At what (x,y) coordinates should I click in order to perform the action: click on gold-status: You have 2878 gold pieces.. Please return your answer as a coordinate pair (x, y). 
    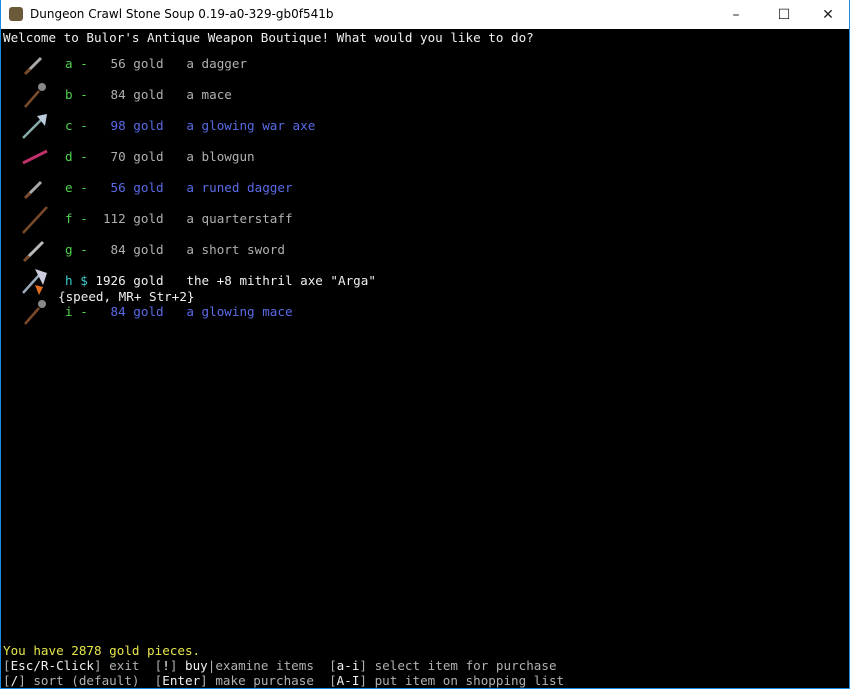
    Looking at the image, I should click on (102, 650).